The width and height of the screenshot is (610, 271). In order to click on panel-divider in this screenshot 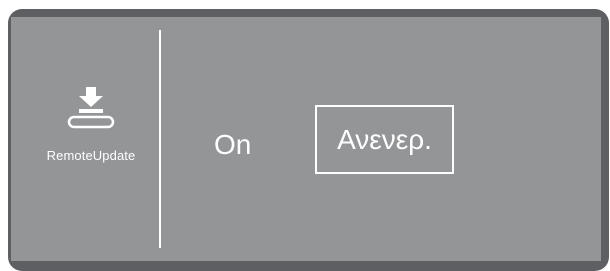, I will do `click(160, 139)`.